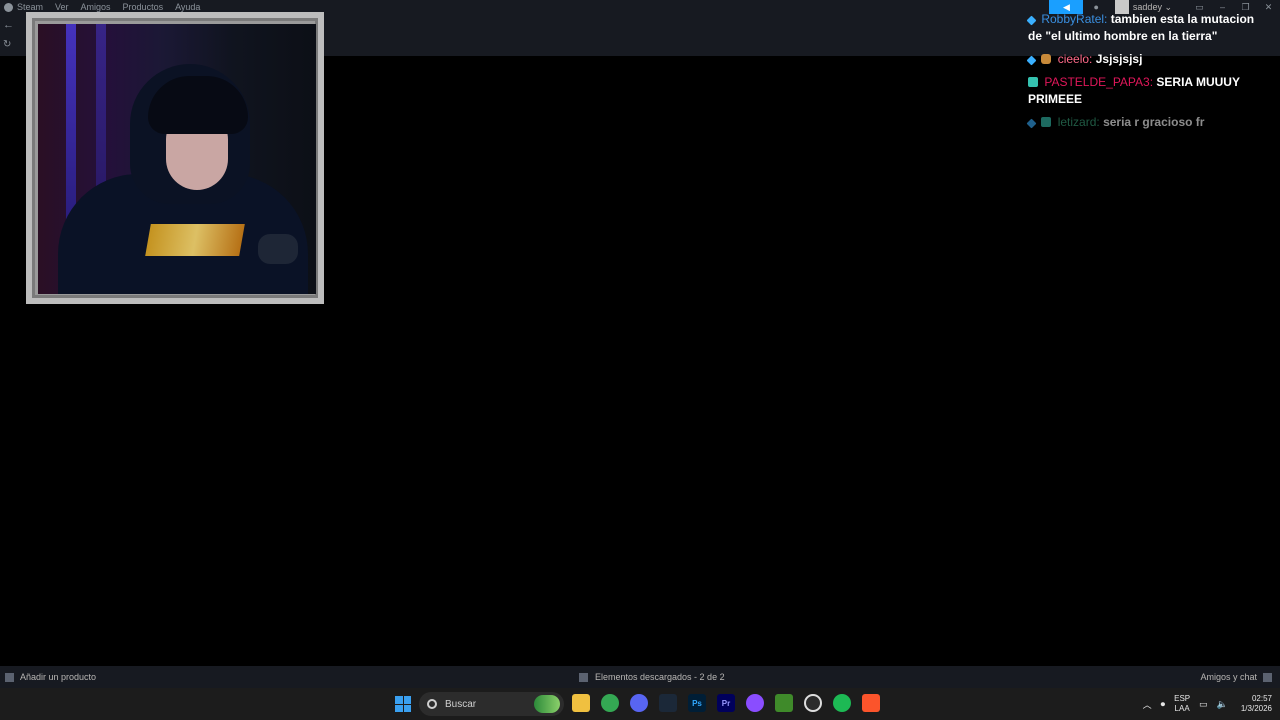 The image size is (1280, 720). I want to click on chat-username: letizard:, so click(1078, 122).